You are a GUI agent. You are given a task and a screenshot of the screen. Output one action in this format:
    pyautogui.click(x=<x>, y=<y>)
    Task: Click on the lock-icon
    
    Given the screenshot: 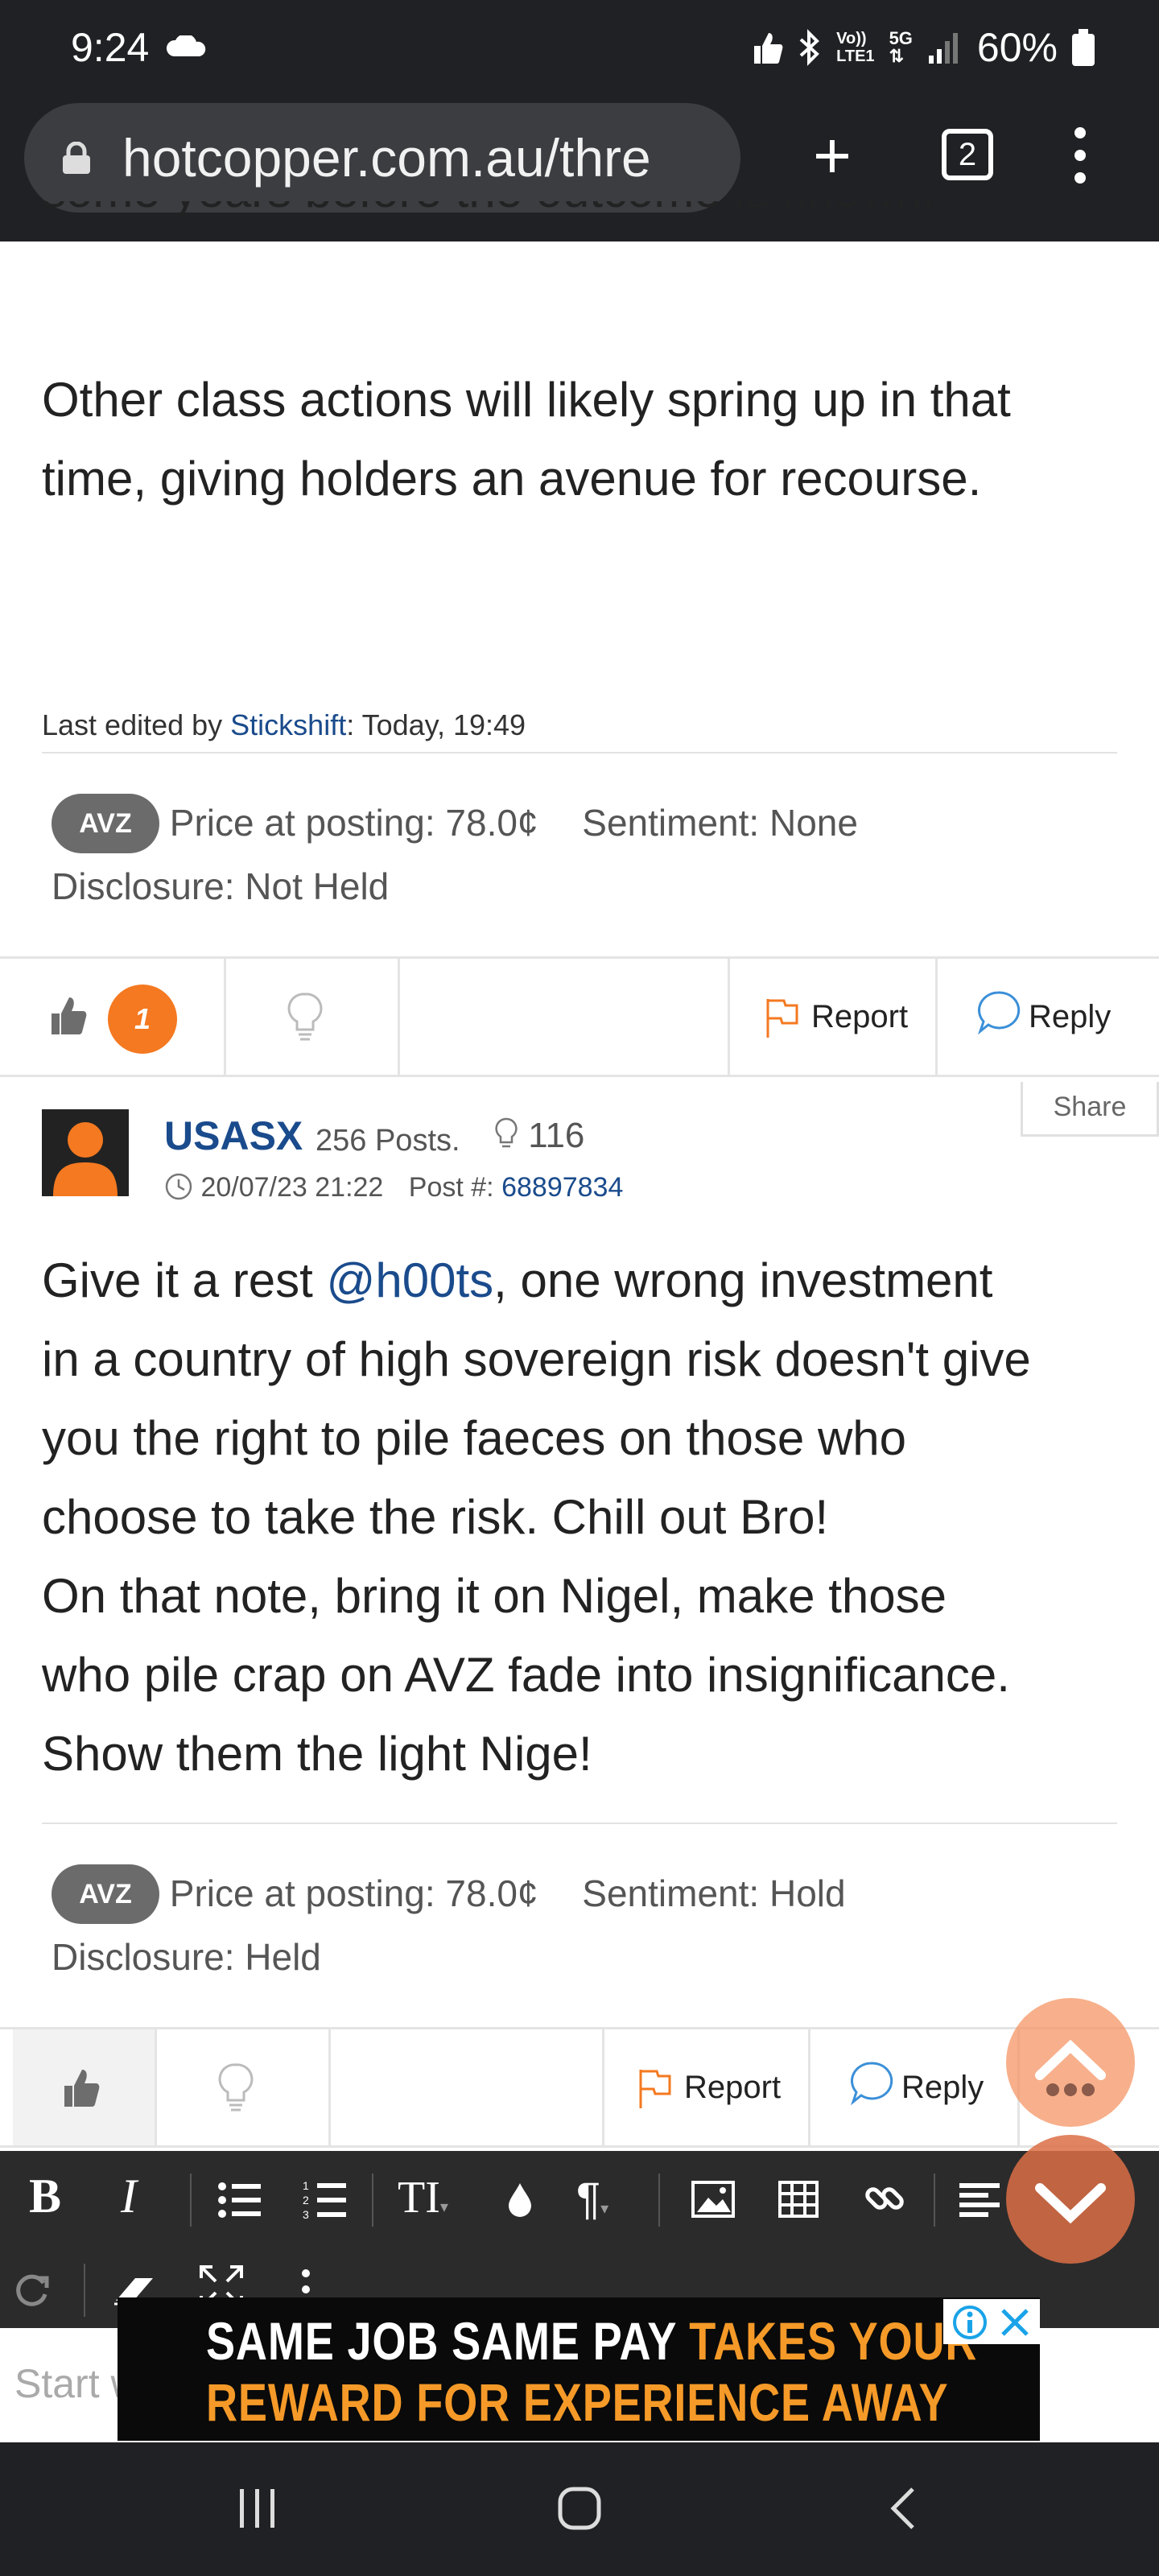 What is the action you would take?
    pyautogui.click(x=76, y=158)
    